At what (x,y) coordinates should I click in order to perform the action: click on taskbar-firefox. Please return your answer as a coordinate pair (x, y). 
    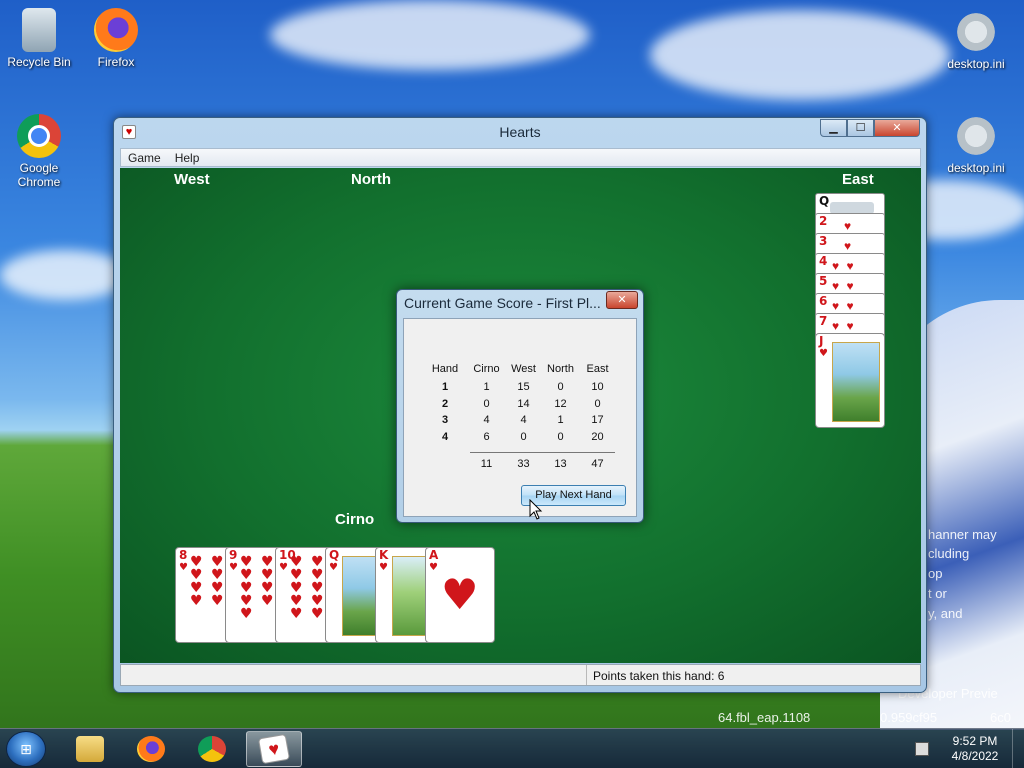
    Looking at the image, I should click on (151, 749).